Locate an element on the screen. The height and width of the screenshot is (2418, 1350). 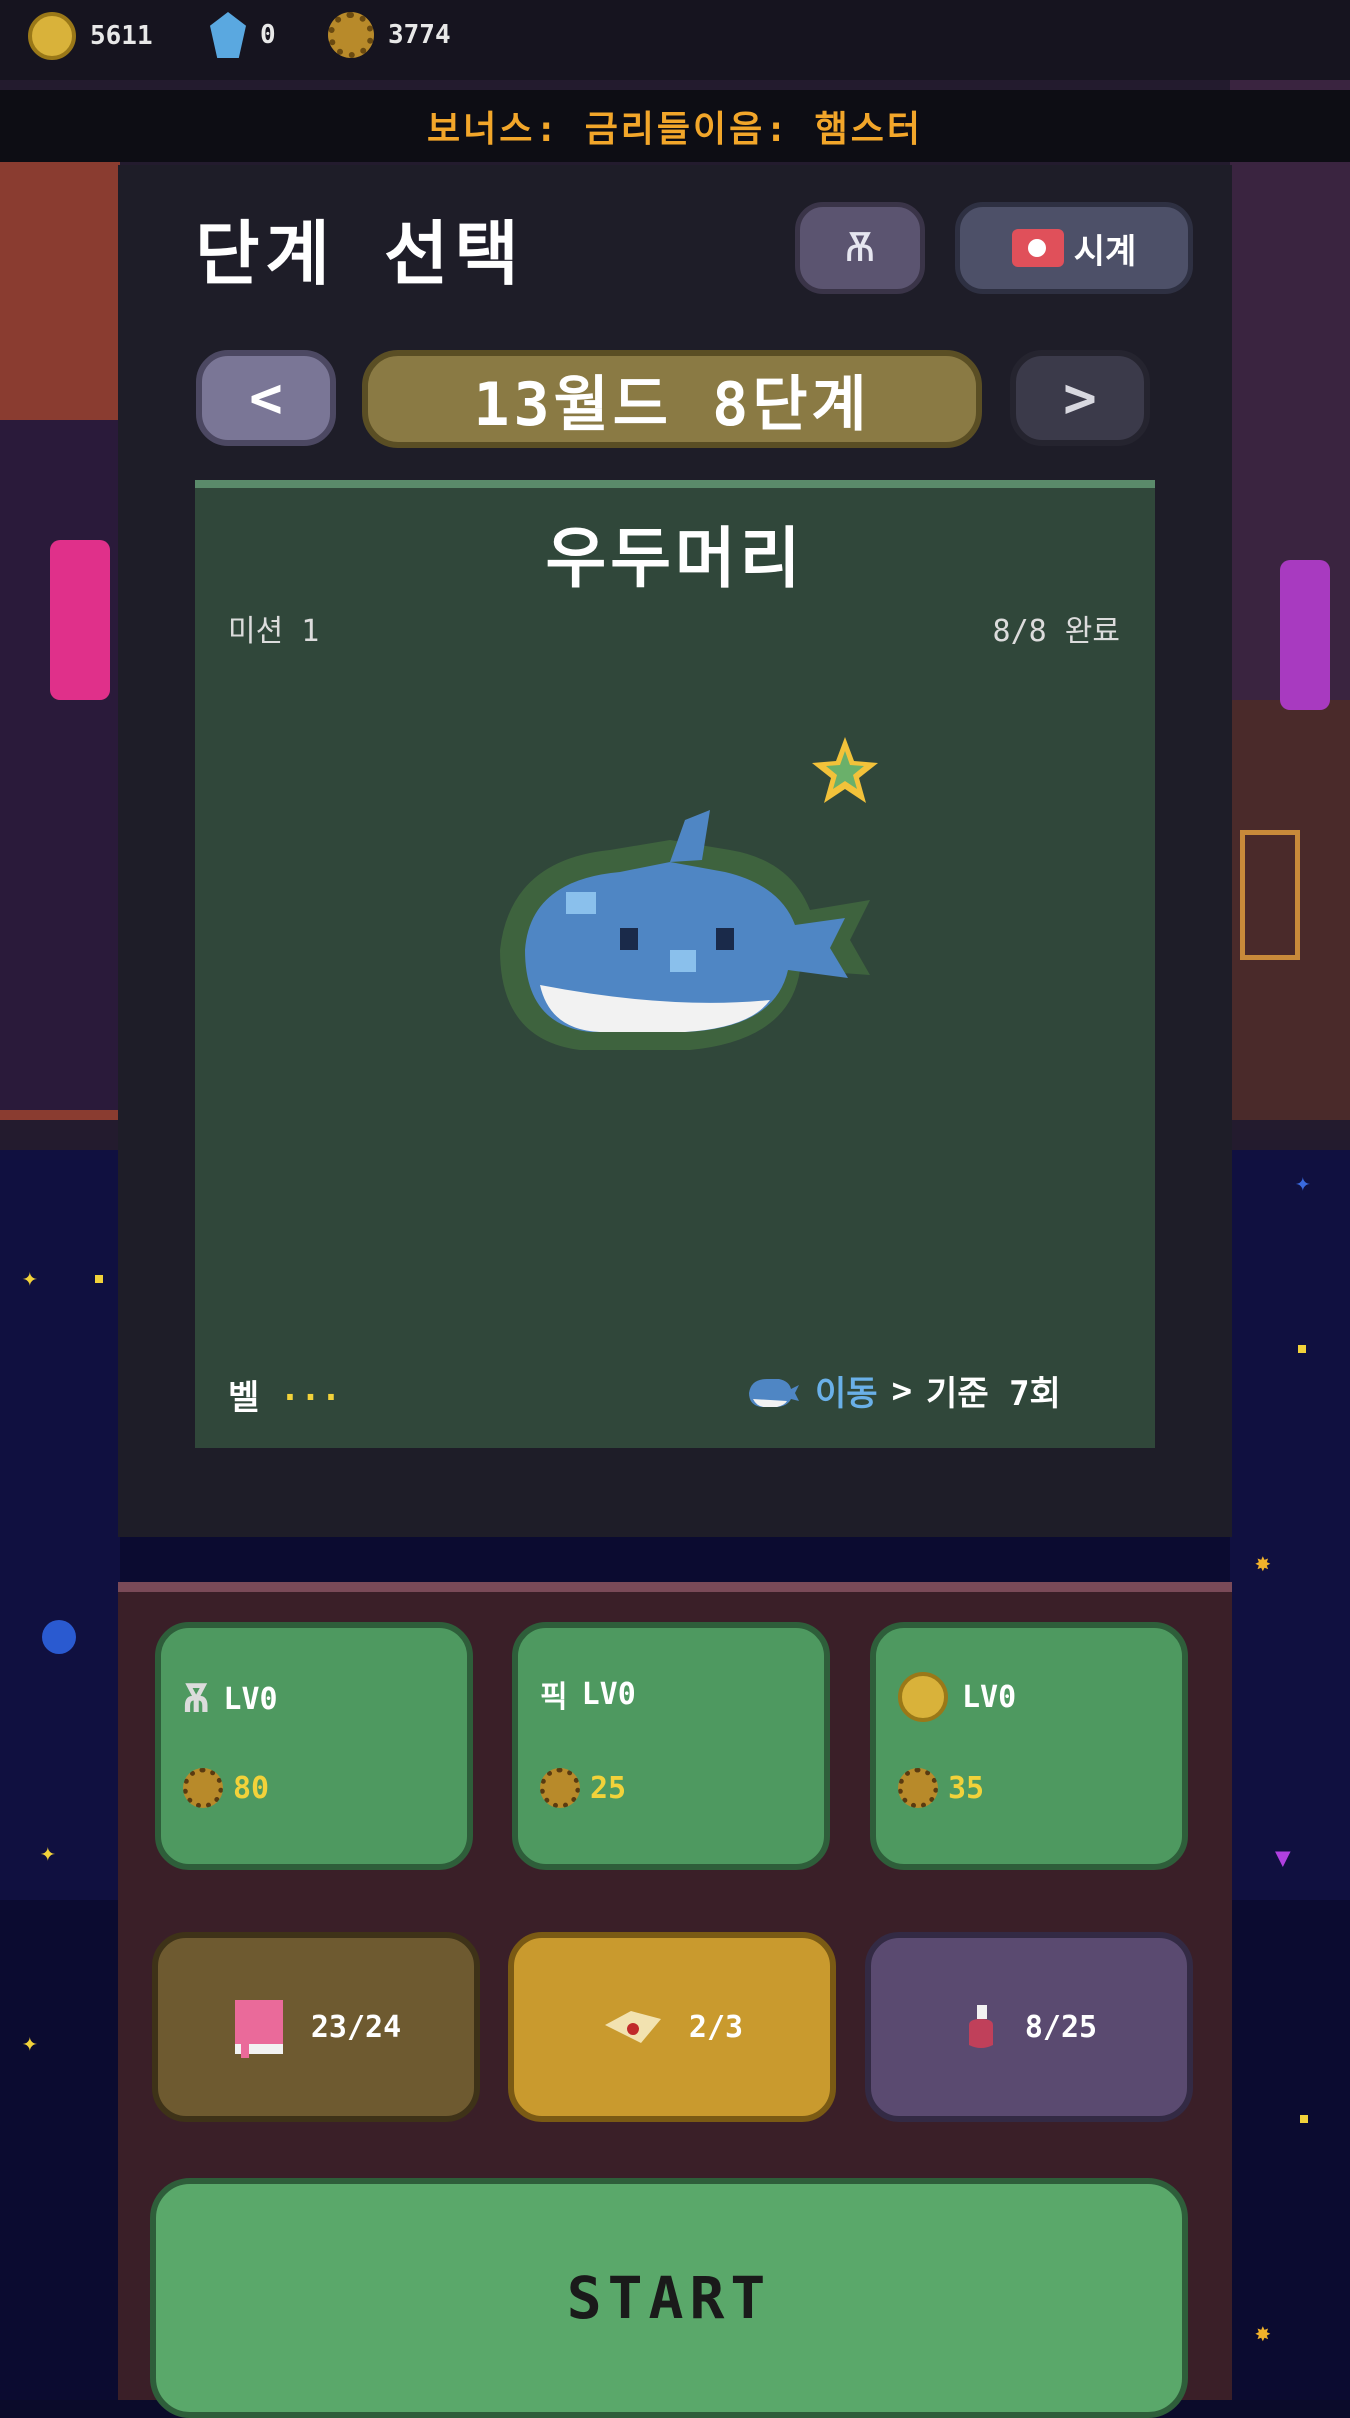
move-arrow: > is located at coordinates (902, 1390).